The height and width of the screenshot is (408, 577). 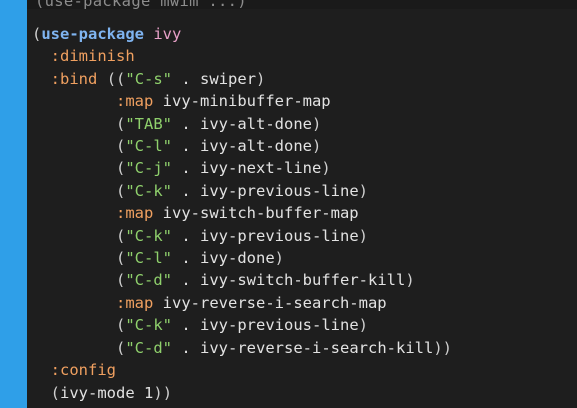 What do you see at coordinates (97, 392) in the screenshot?
I see `function-name: ivy-mode` at bounding box center [97, 392].